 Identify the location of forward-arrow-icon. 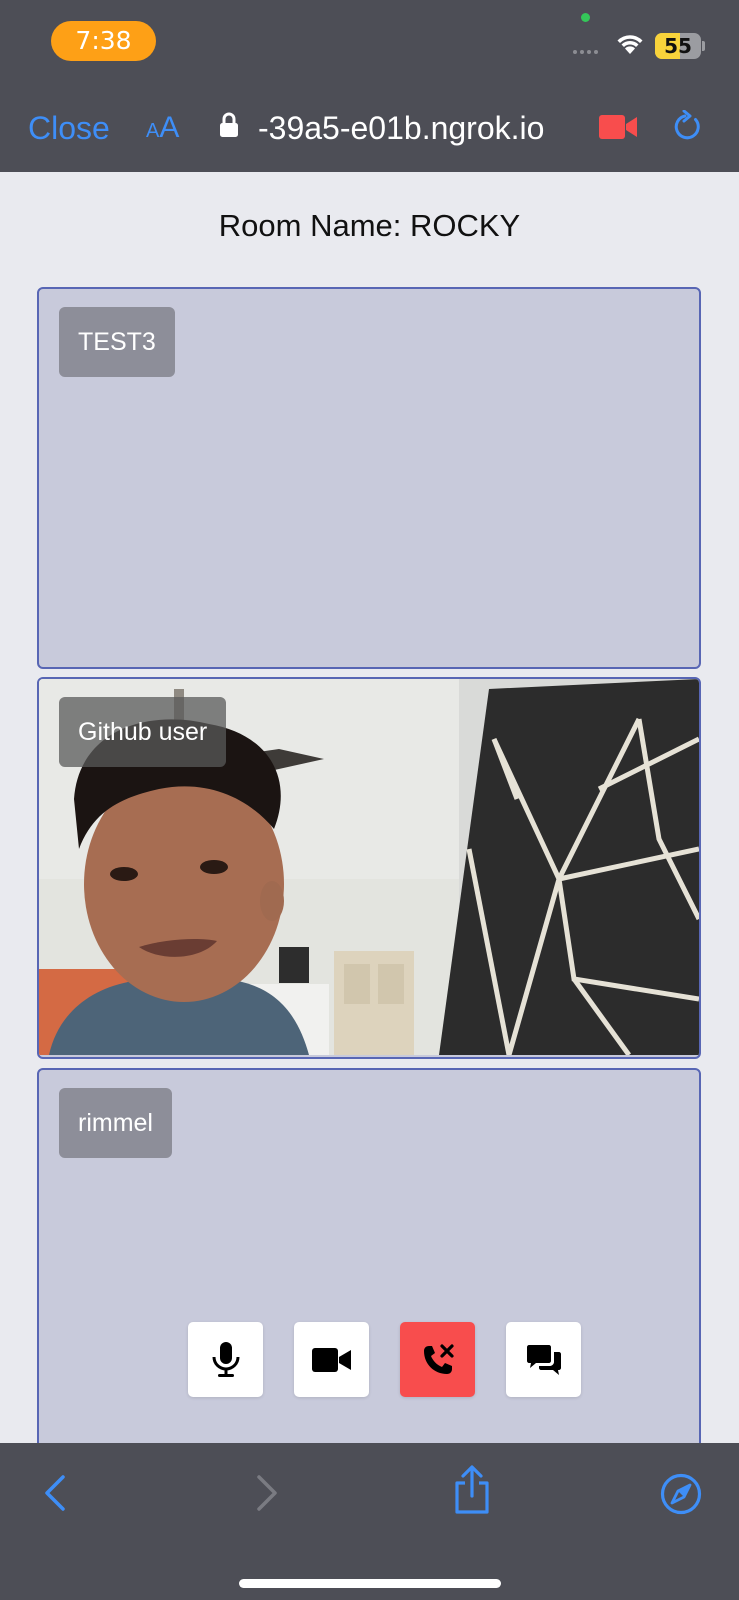
(267, 1493).